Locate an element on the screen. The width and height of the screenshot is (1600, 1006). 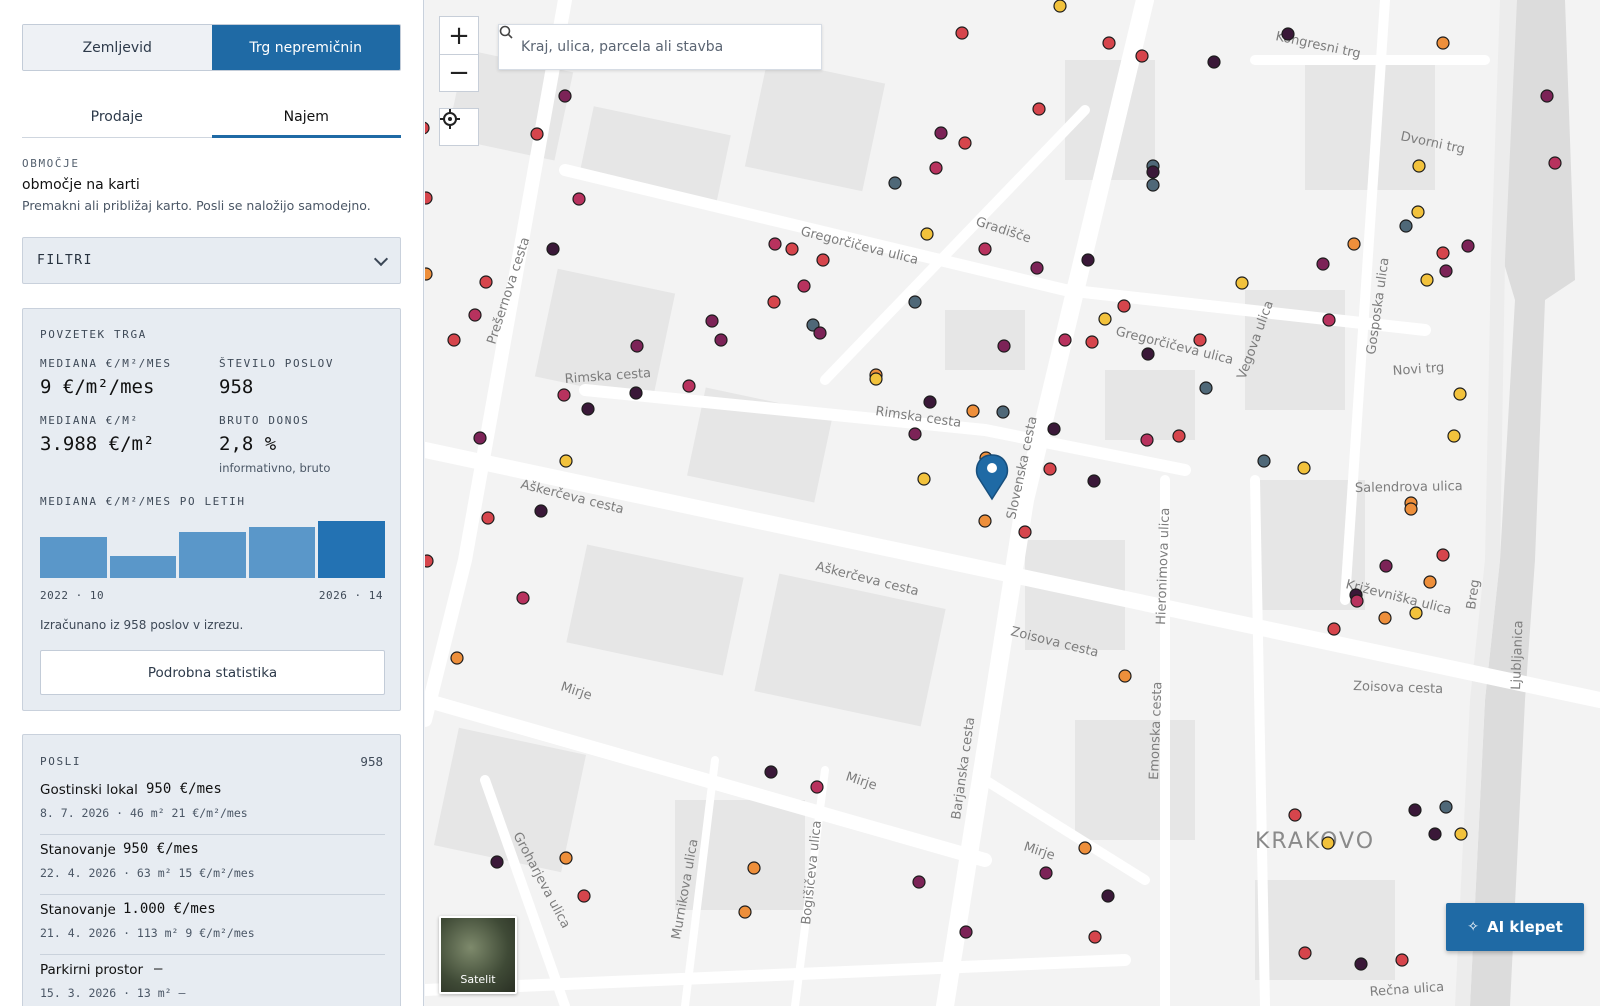
tab-trg-nepremicnin: Trg nepremičnin is located at coordinates (305, 47).